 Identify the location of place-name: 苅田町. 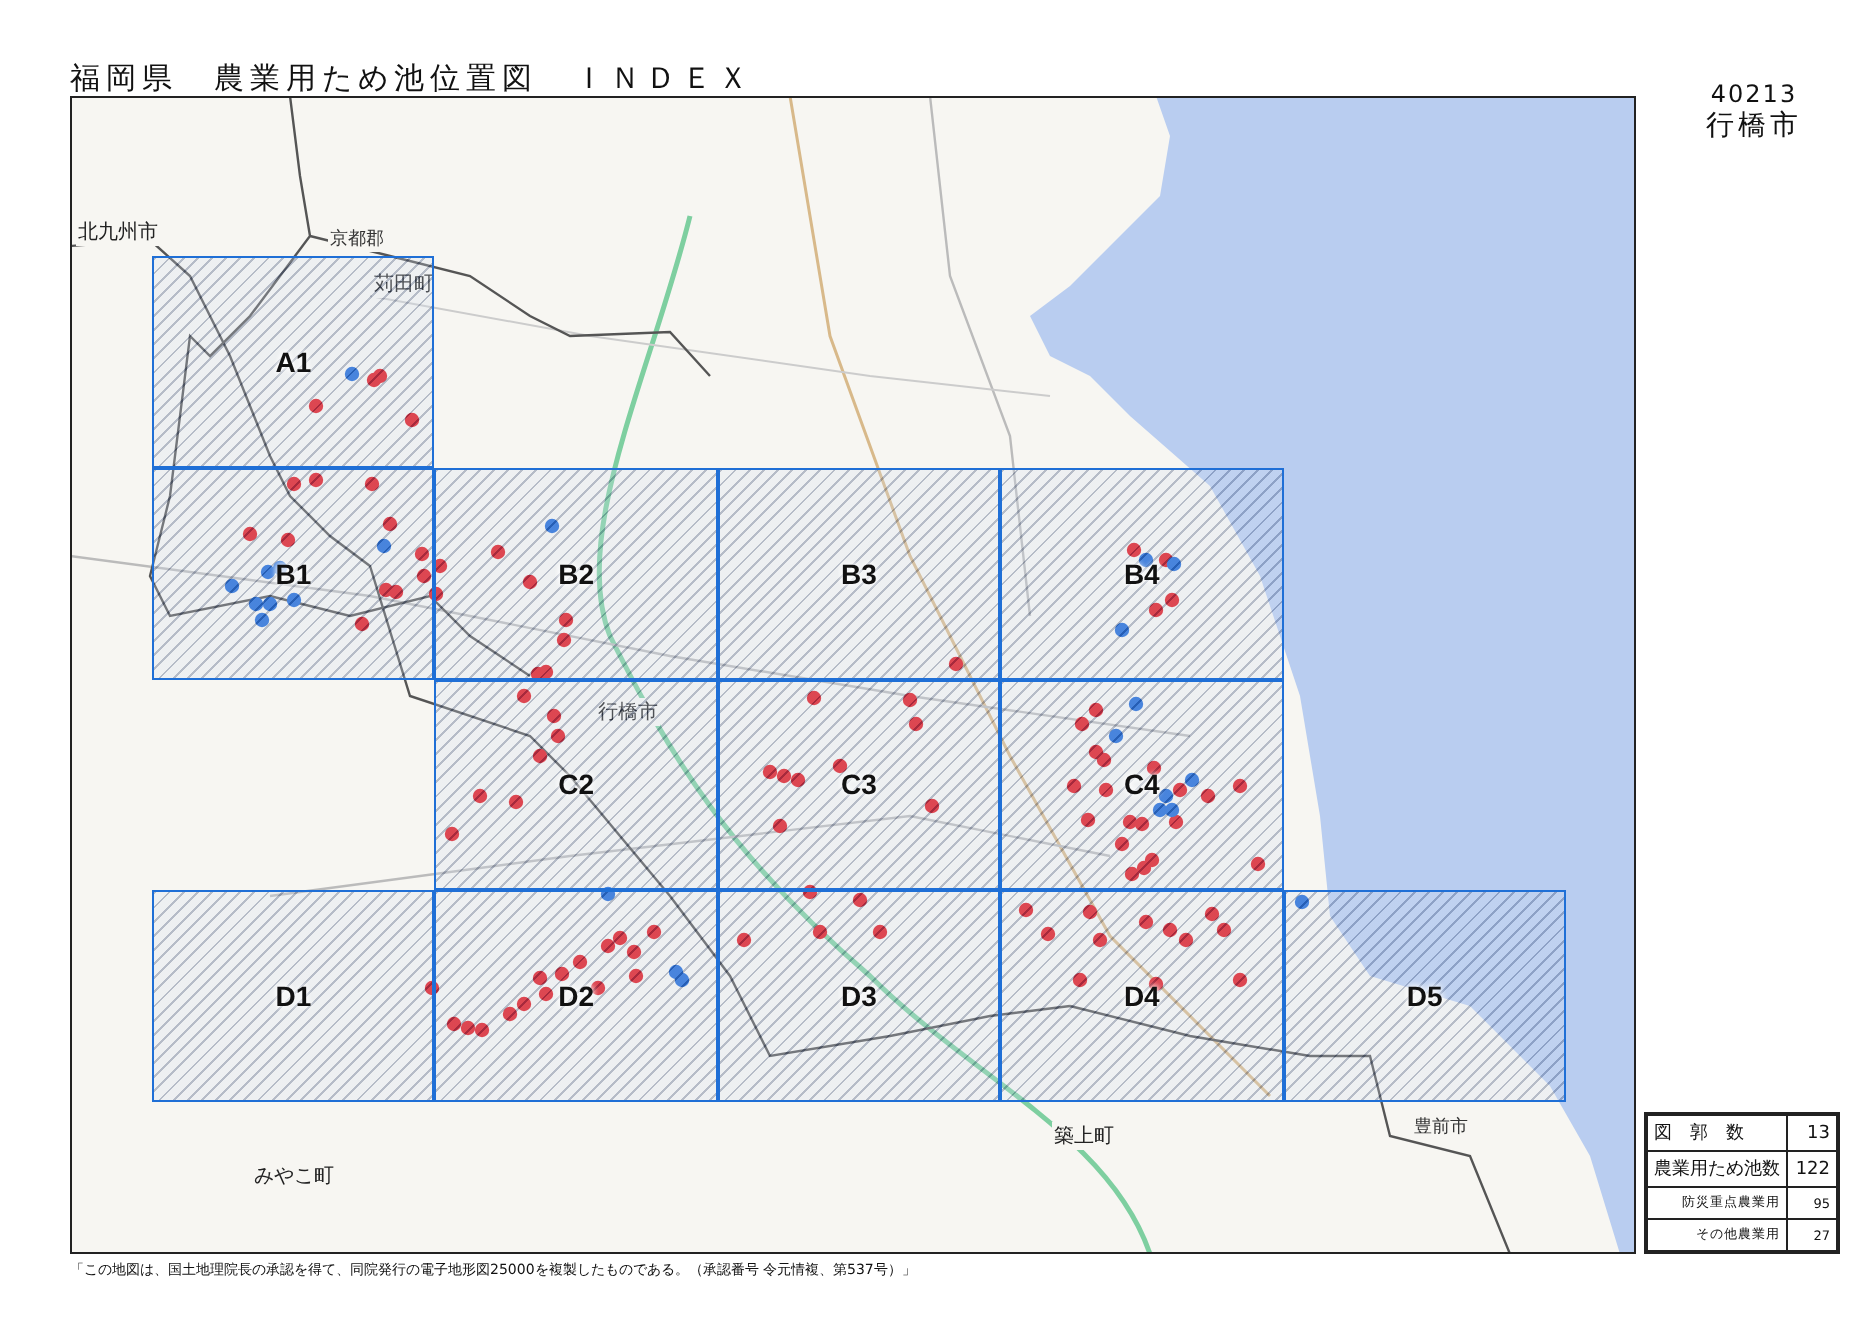
(404, 284).